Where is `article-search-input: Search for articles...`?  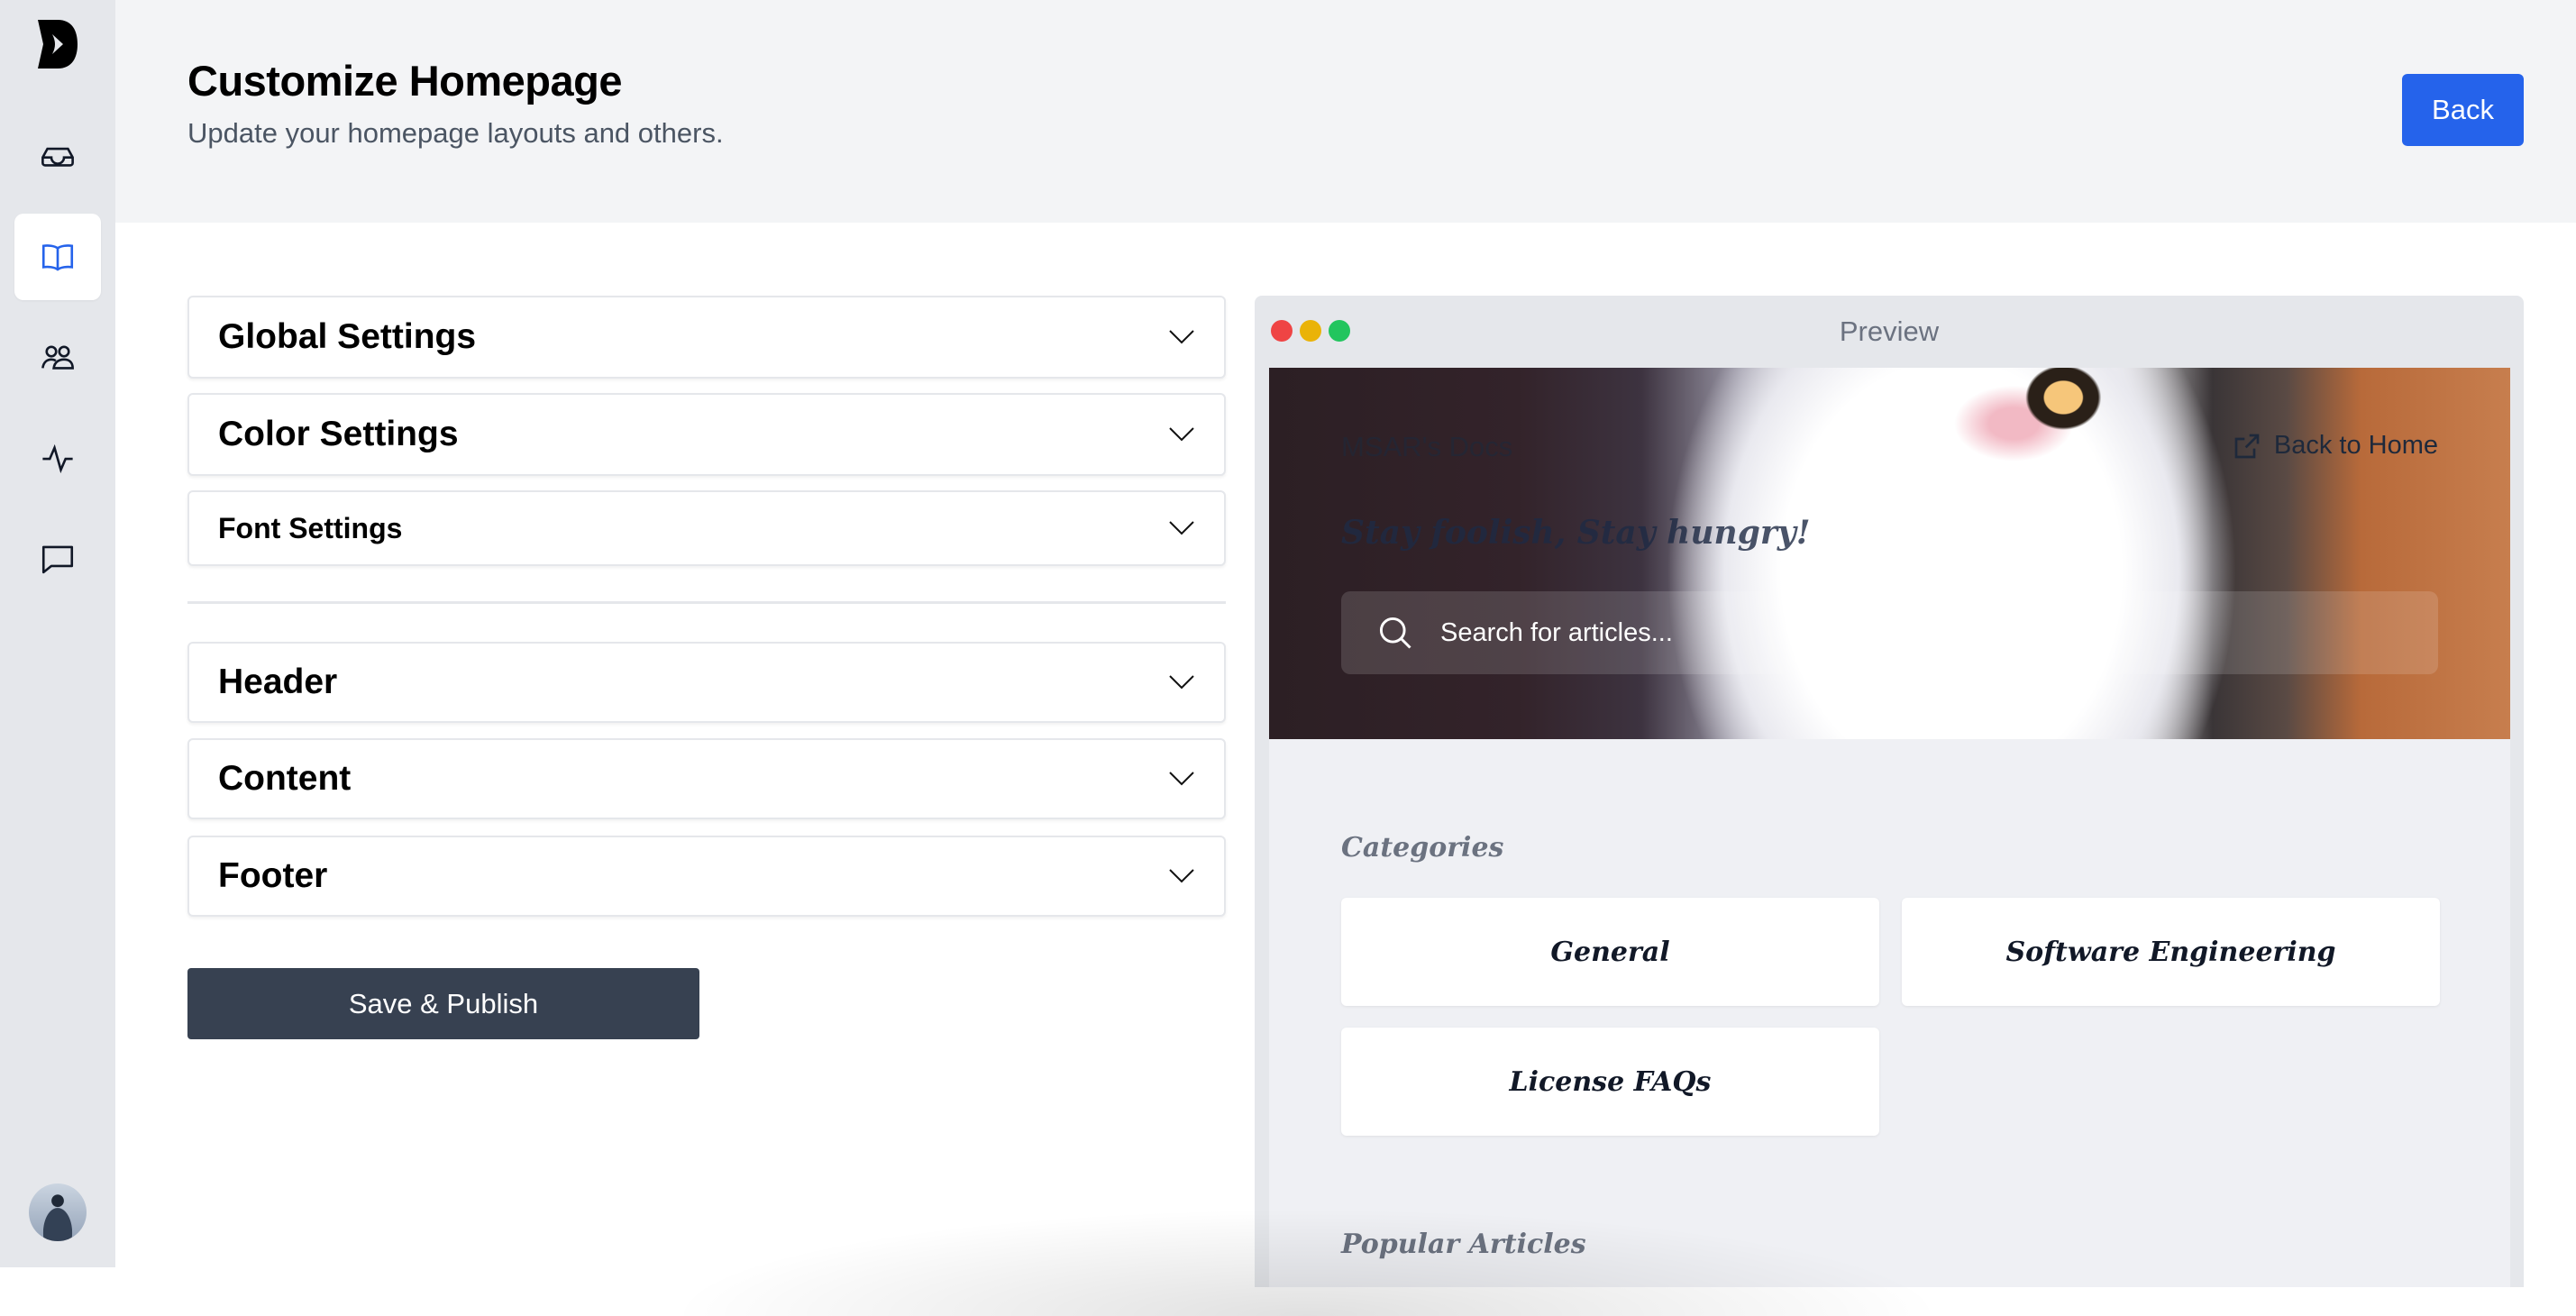
article-search-input: Search for articles... is located at coordinates (1889, 632).